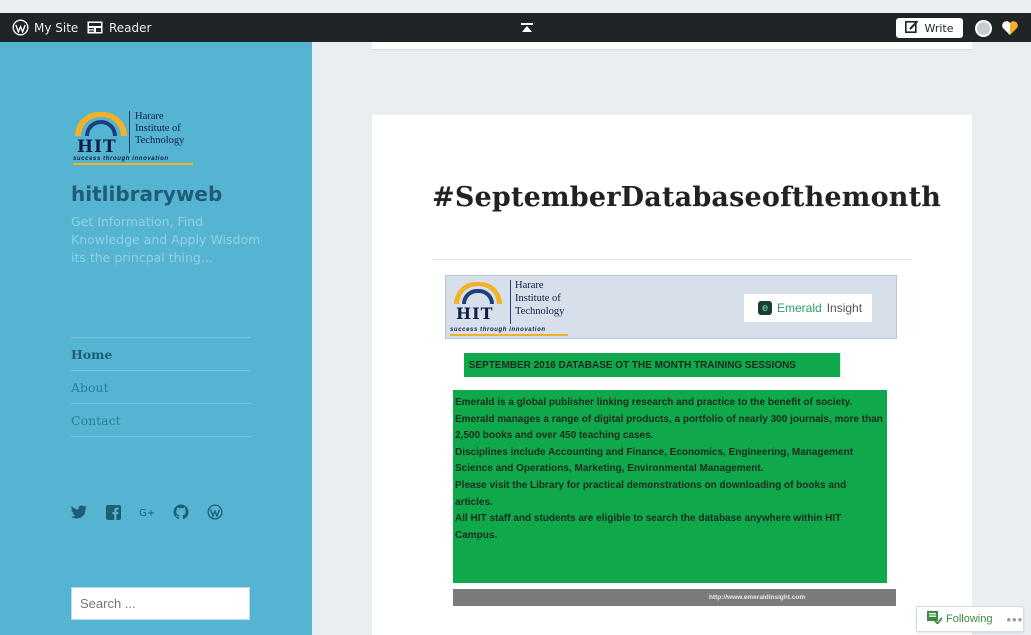  I want to click on facebook-icon, so click(113, 512).